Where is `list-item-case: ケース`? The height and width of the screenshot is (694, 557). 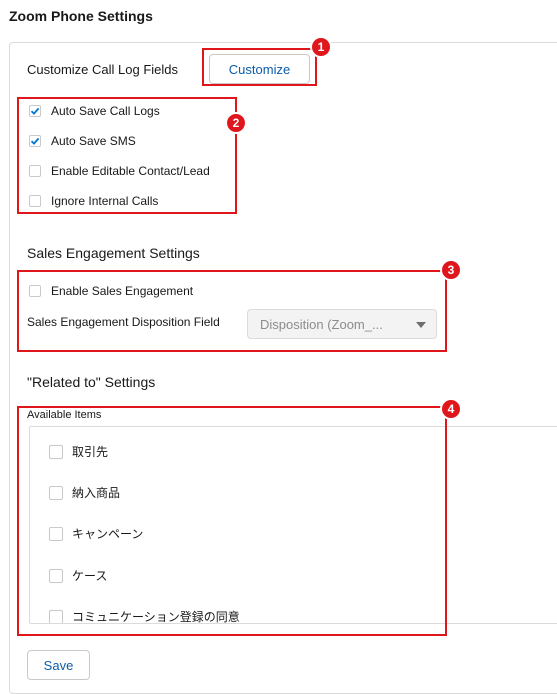
list-item-case: ケース is located at coordinates (78, 575).